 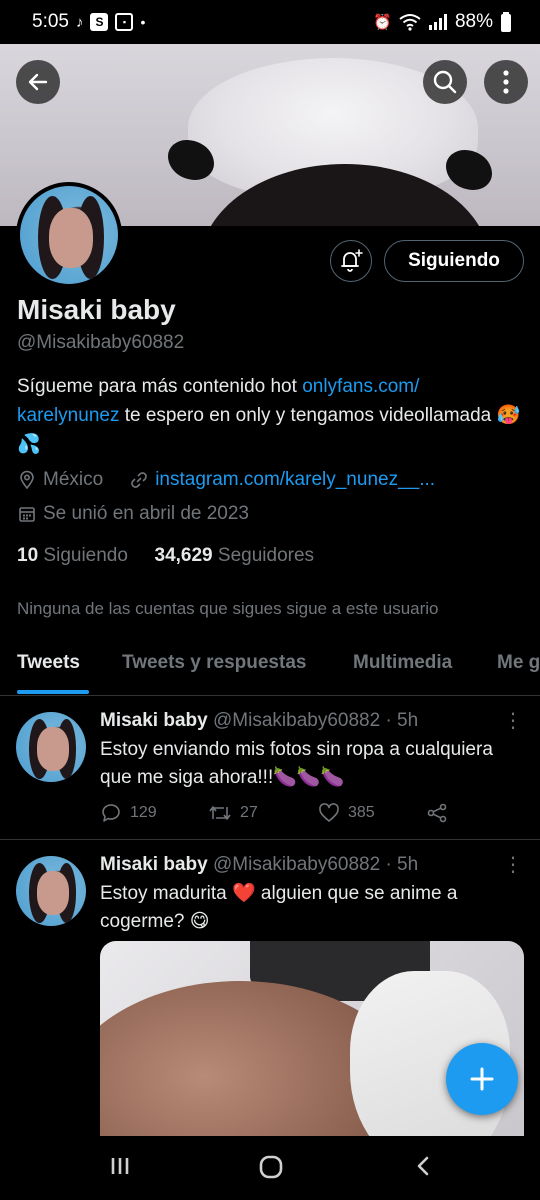 What do you see at coordinates (410, 22) in the screenshot?
I see `wifi-icon` at bounding box center [410, 22].